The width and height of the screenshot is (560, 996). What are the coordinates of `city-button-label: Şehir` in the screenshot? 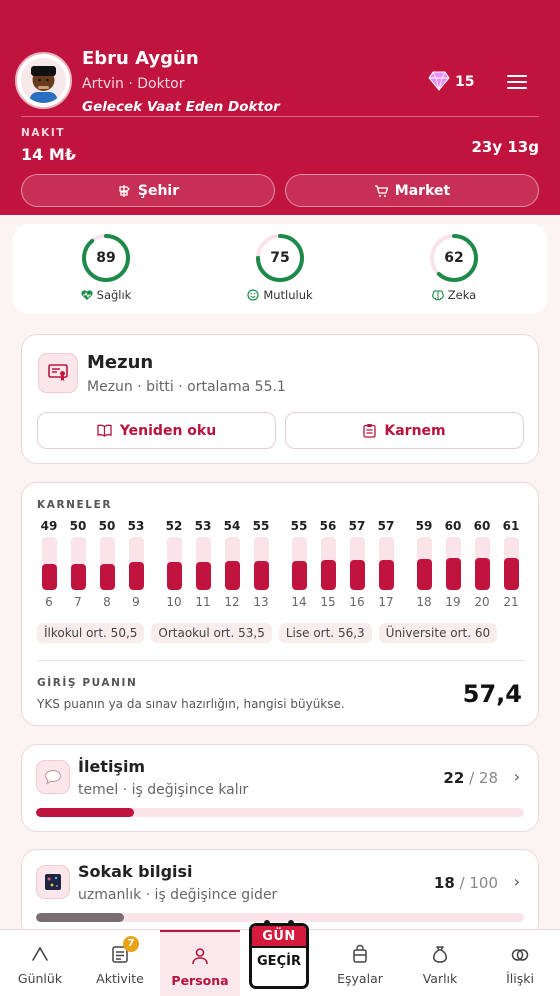 It's located at (158, 190).